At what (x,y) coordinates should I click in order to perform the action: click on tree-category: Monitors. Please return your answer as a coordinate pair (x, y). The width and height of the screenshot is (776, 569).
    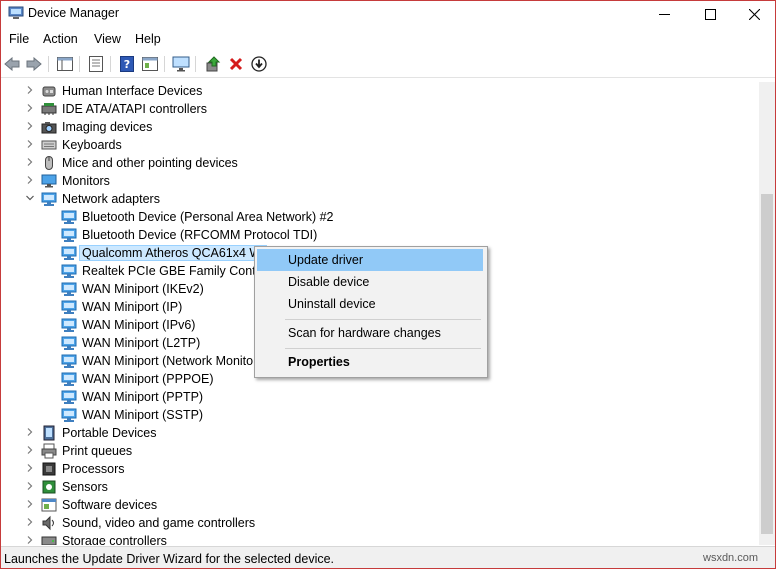
    Looking at the image, I should click on (371, 181).